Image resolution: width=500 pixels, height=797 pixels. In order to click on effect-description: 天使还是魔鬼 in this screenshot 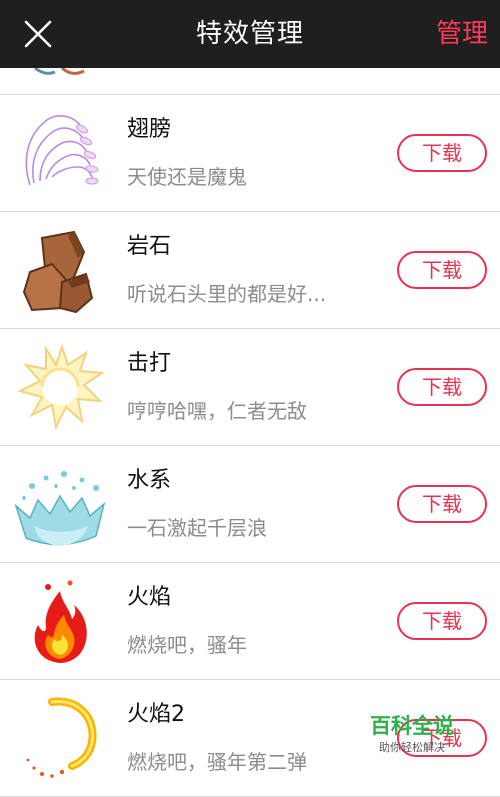, I will do `click(187, 177)`.